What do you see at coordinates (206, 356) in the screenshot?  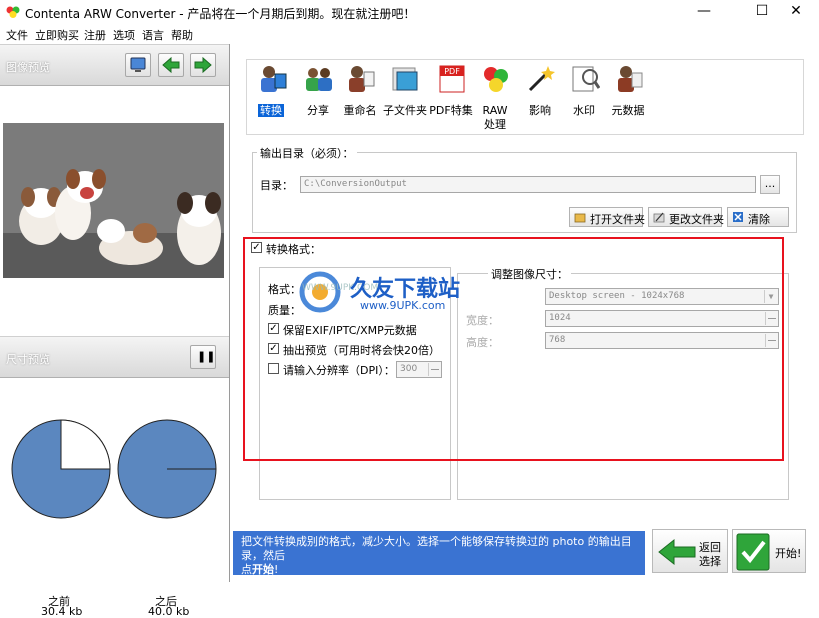 I see `pause-icon: ❚❚` at bounding box center [206, 356].